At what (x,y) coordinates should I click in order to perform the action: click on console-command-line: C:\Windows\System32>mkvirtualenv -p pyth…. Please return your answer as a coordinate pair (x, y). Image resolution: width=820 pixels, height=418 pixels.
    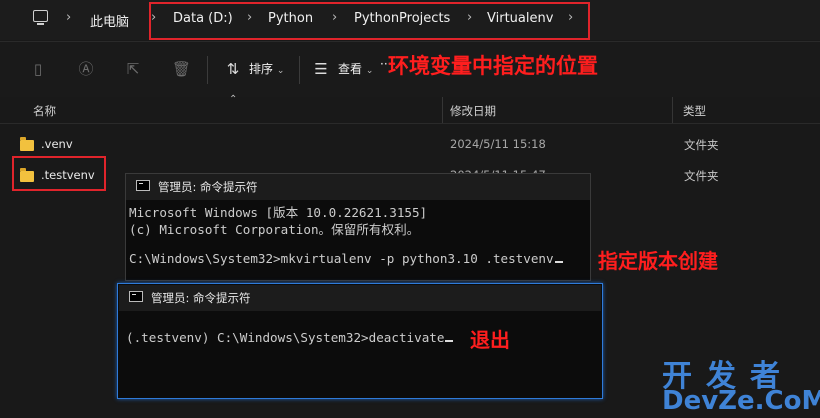
    Looking at the image, I should click on (346, 258).